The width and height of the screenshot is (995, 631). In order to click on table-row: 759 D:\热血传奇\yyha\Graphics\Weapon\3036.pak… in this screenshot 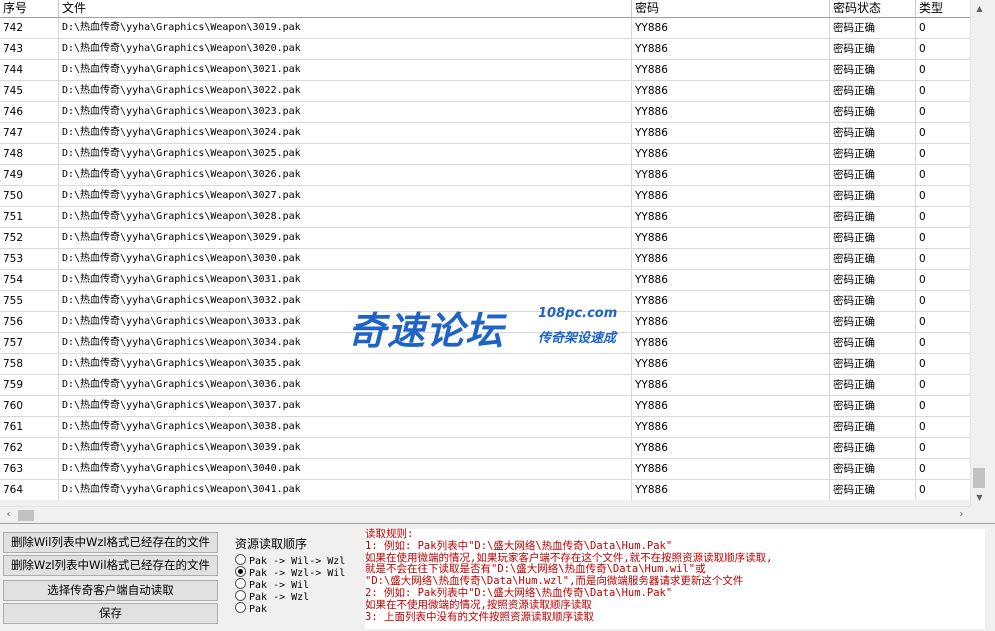, I will do `click(485, 385)`.